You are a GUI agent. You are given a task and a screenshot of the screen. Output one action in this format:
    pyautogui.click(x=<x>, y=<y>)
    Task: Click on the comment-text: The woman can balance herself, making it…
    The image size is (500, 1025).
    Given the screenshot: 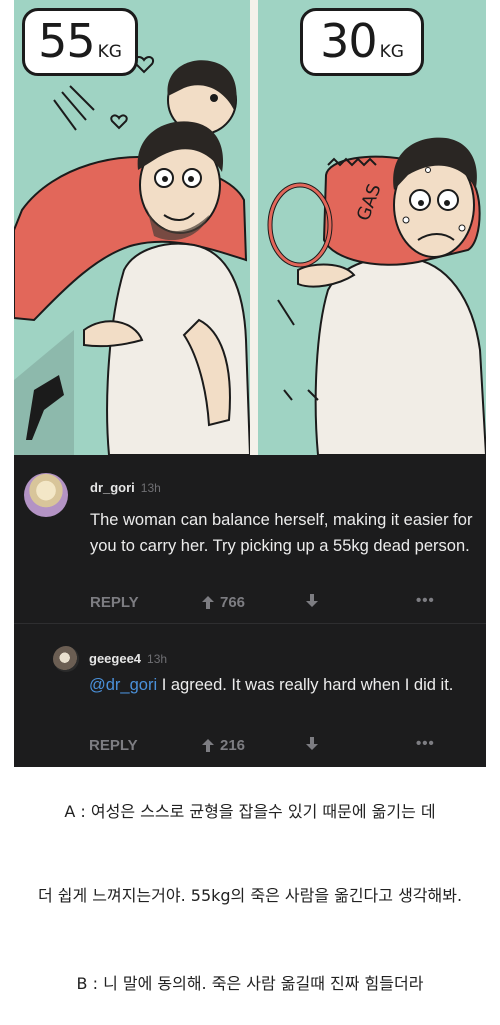 What is the action you would take?
    pyautogui.click(x=281, y=533)
    